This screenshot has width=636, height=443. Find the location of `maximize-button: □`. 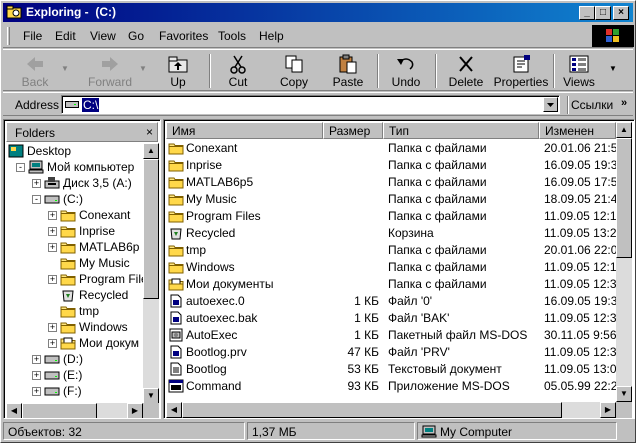

maximize-button: □ is located at coordinates (603, 13).